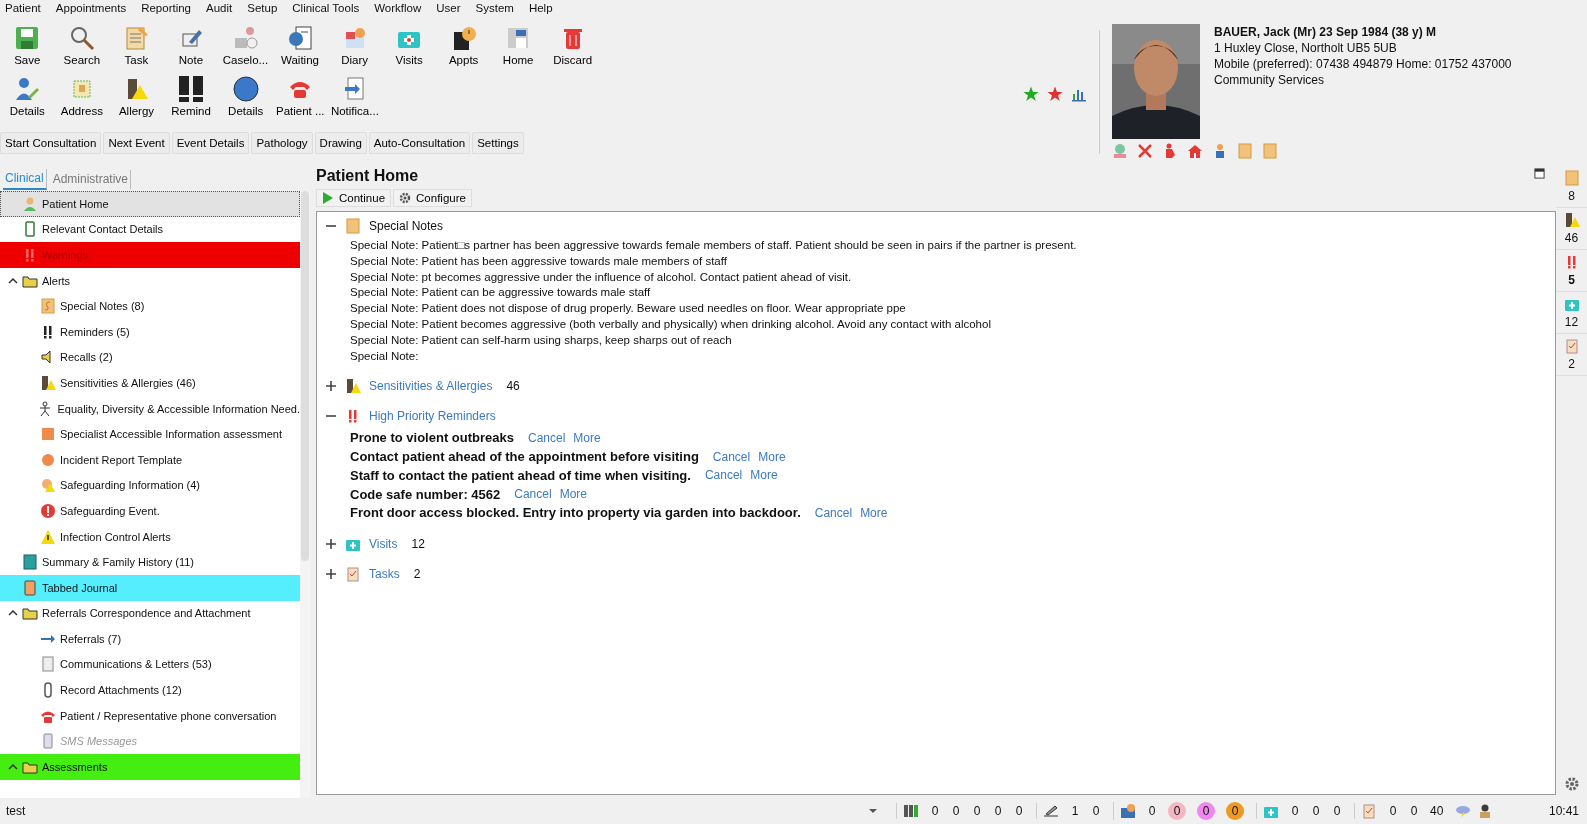  Describe the element at coordinates (82, 96) in the screenshot. I see `toolbar-button: Address` at that location.